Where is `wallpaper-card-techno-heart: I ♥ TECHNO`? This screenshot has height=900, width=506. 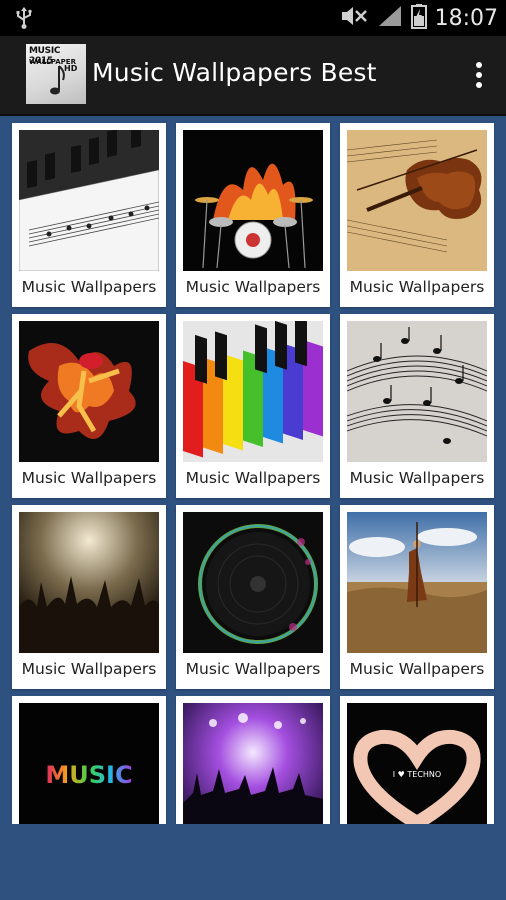 wallpaper-card-techno-heart: I ♥ TECHNO is located at coordinates (417, 760).